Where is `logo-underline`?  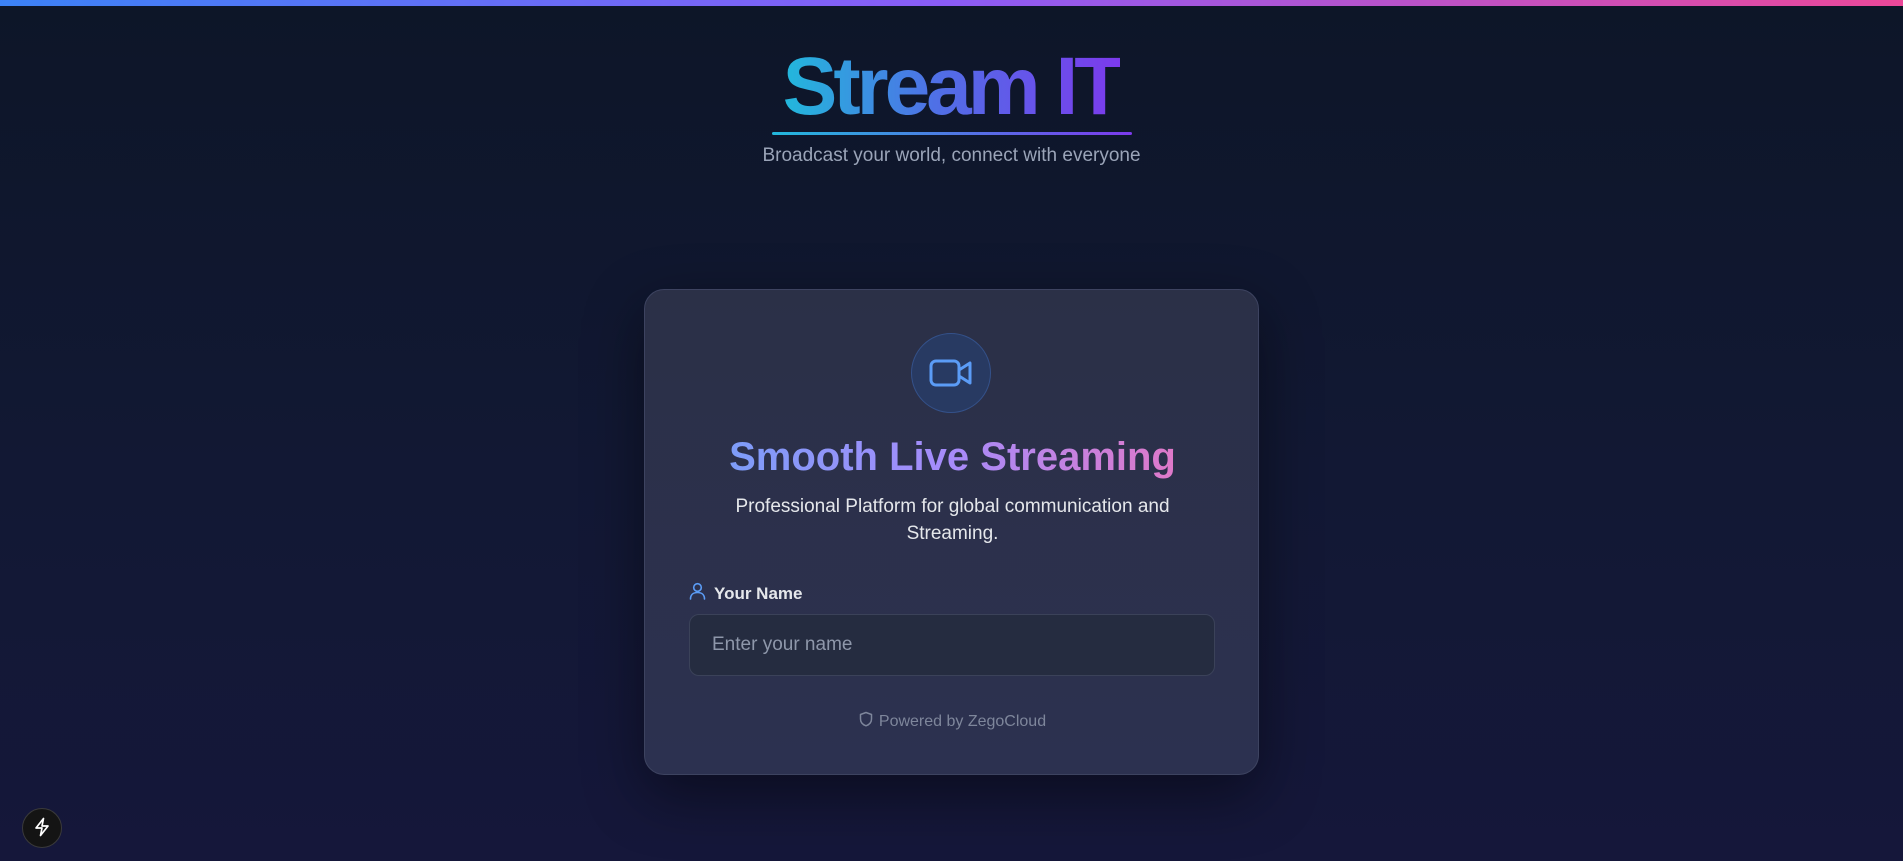
logo-underline is located at coordinates (951, 133).